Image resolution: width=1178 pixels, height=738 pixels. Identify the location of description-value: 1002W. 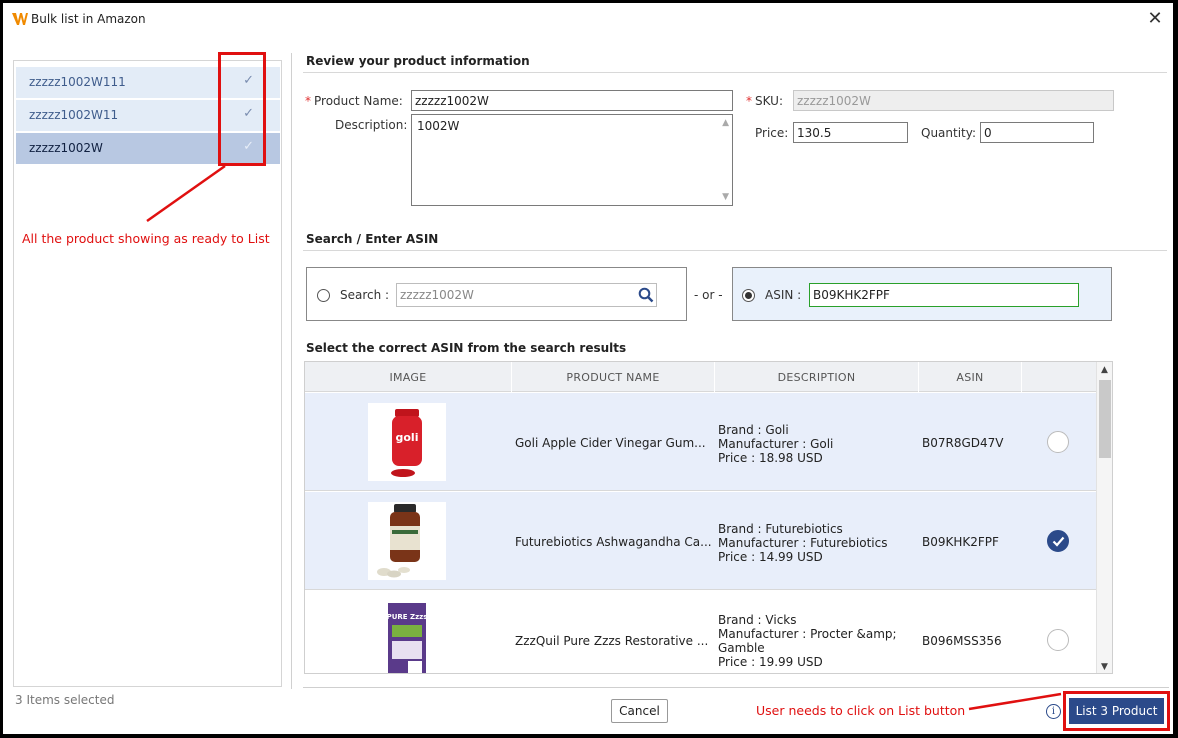
(438, 126).